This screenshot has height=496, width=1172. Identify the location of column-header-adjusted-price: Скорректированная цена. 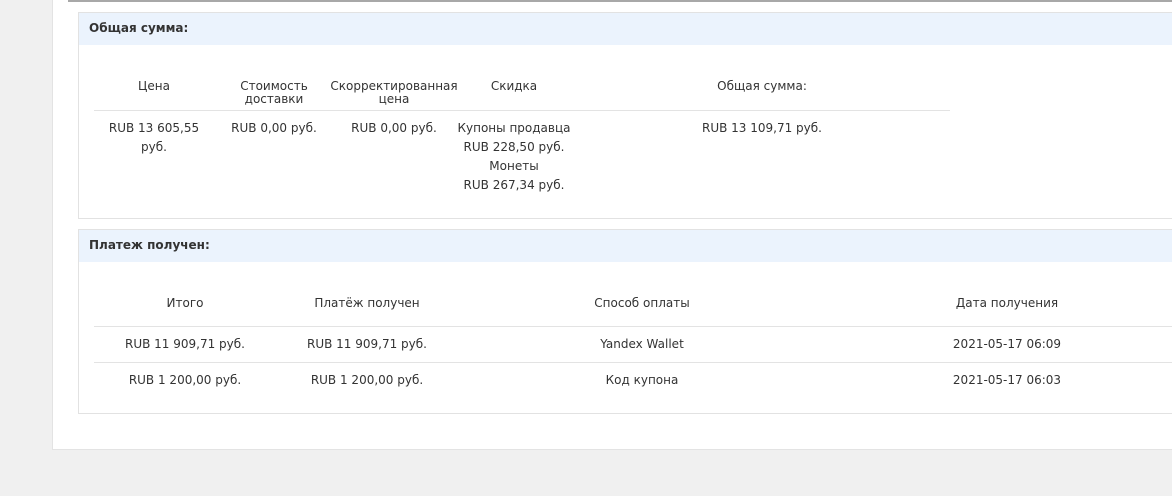
(394, 92).